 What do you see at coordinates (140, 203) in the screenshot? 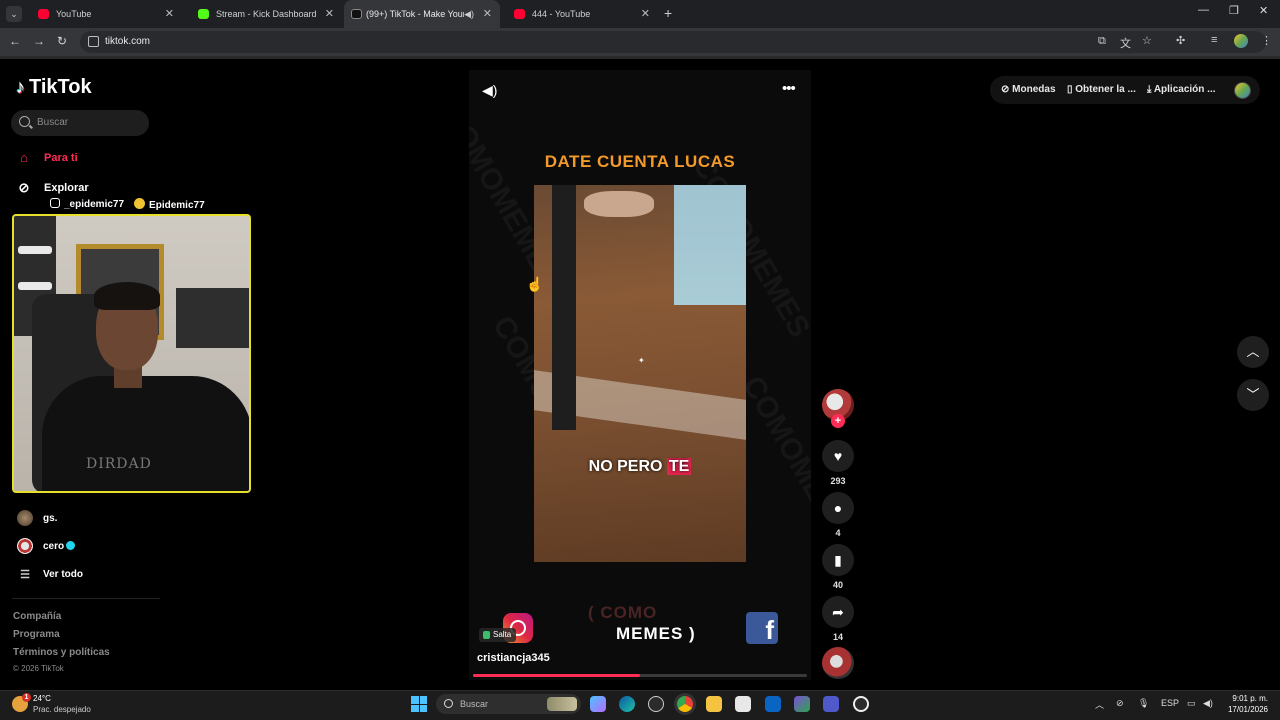
I see `spotify-icon` at bounding box center [140, 203].